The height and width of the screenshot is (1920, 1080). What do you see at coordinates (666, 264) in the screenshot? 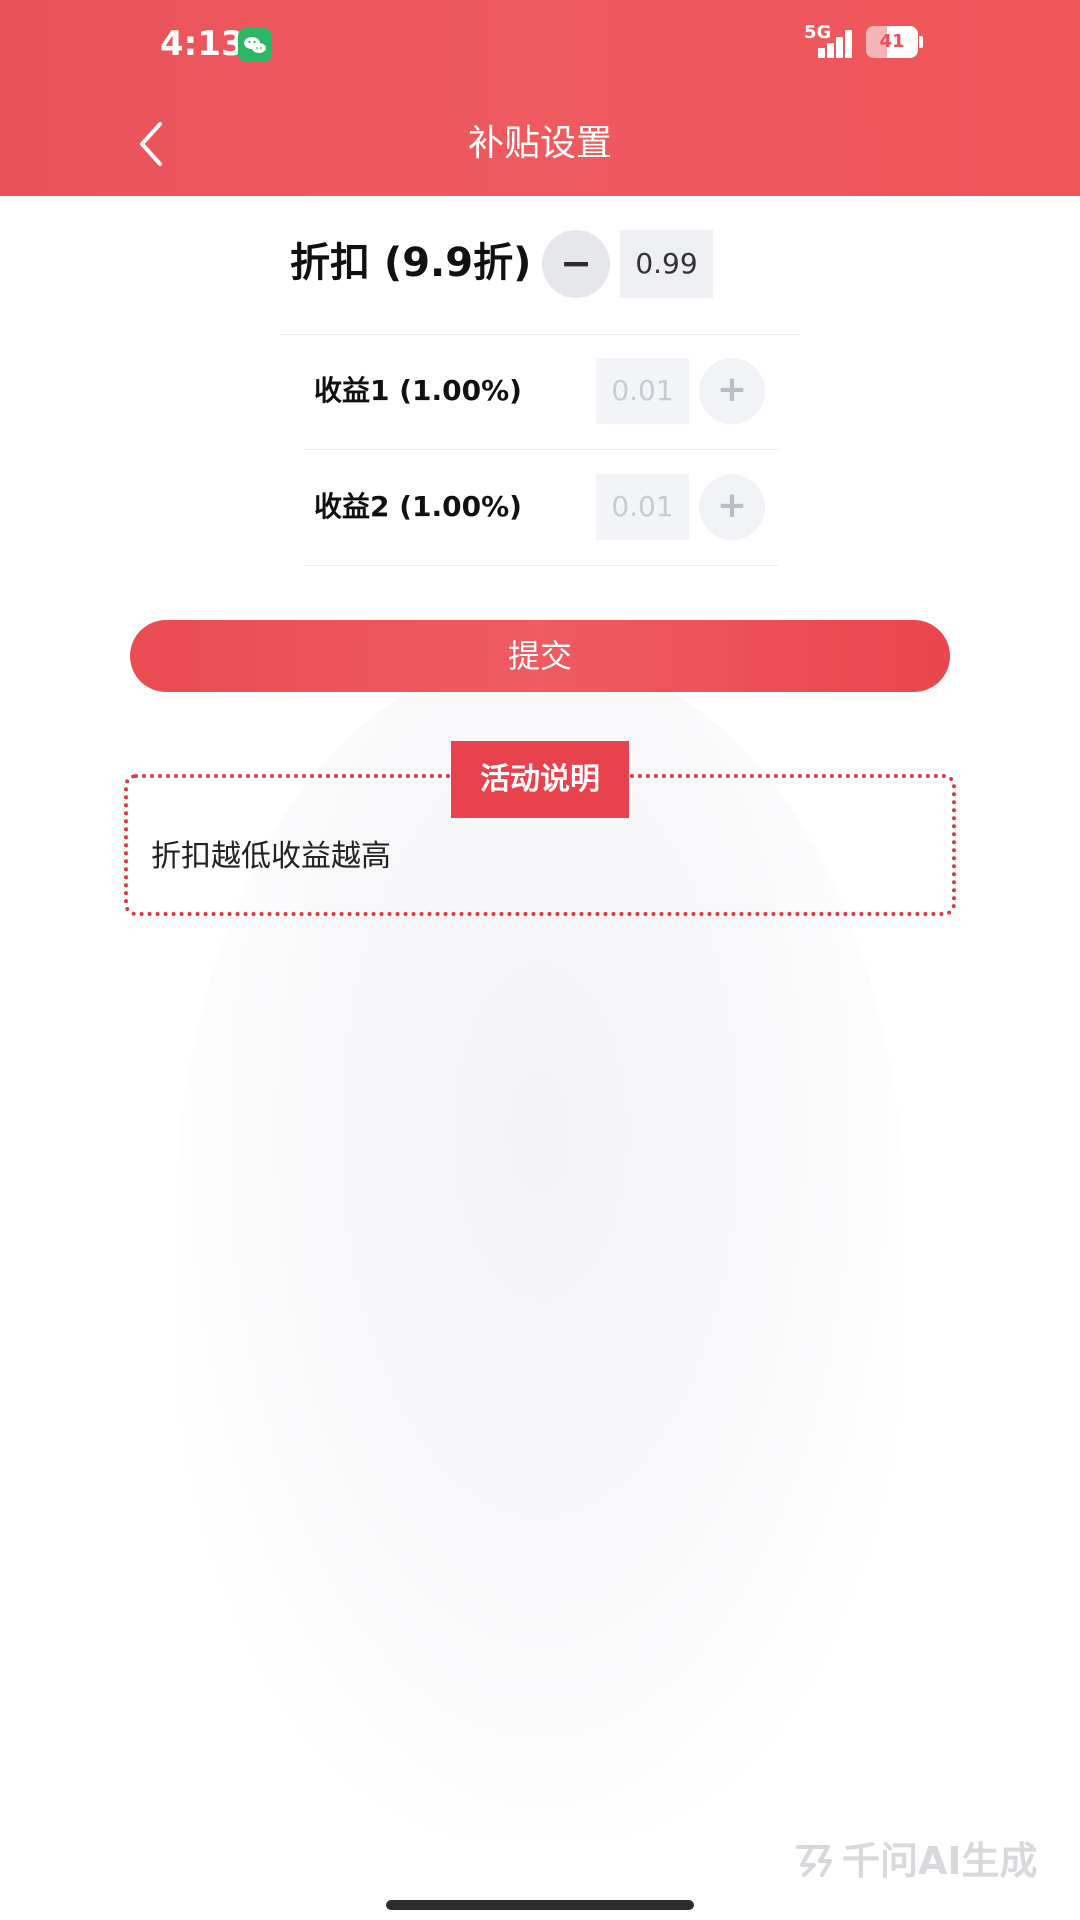
I see `discount-value-input: 0.99` at bounding box center [666, 264].